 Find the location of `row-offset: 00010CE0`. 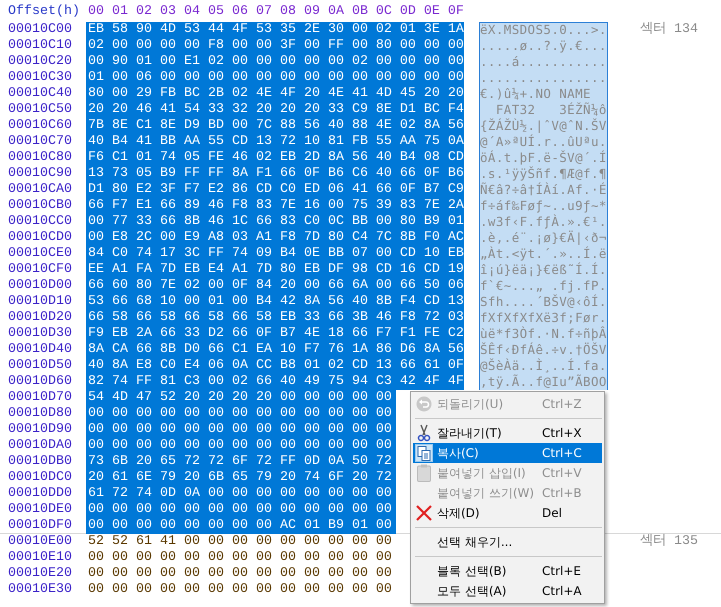

row-offset: 00010CE0 is located at coordinates (40, 254).